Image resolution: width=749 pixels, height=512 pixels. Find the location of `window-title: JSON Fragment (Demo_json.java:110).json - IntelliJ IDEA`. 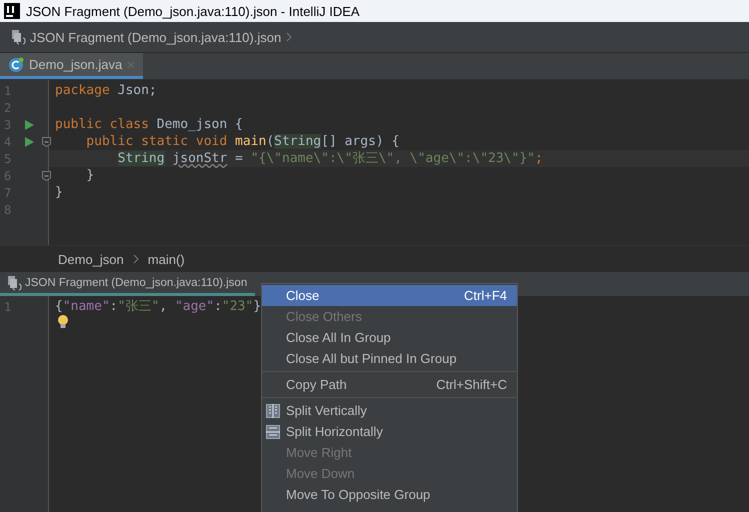

window-title: JSON Fragment (Demo_json.java:110).json - IntelliJ IDEA is located at coordinates (193, 11).